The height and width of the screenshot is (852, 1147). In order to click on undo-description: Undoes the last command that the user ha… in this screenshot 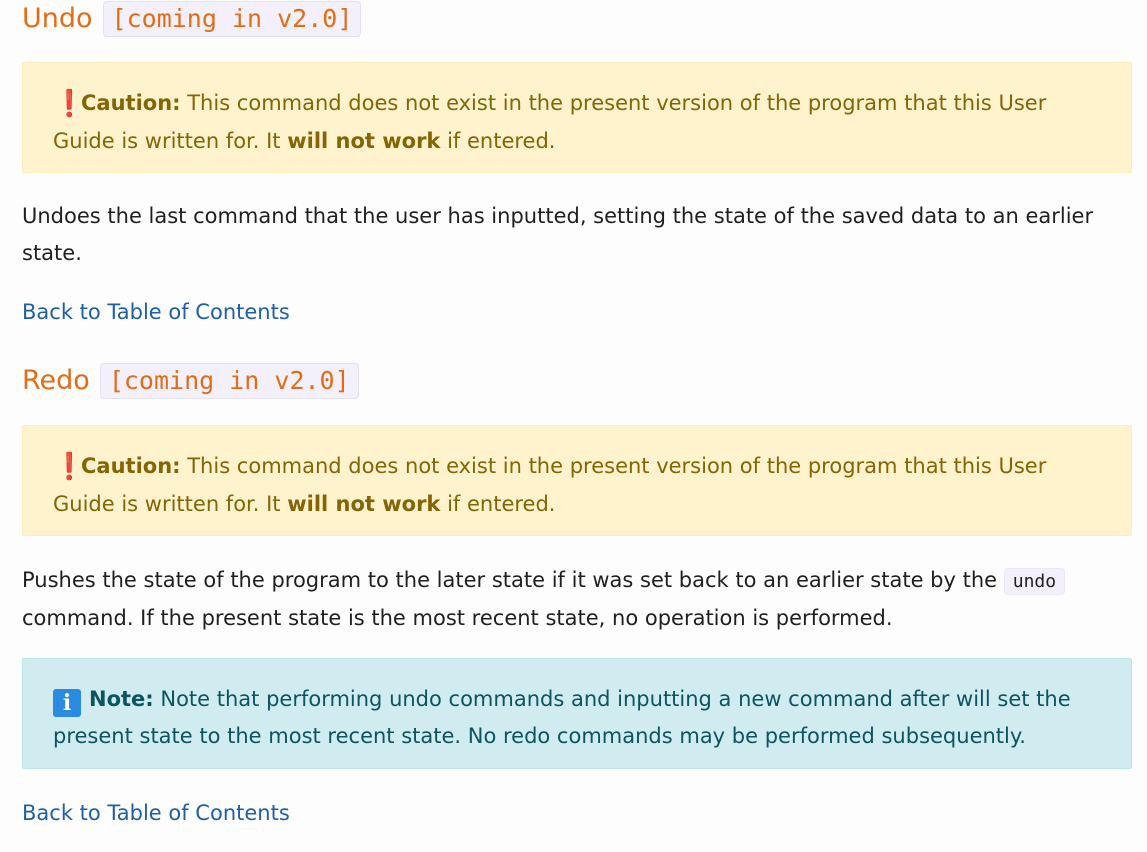, I will do `click(558, 234)`.